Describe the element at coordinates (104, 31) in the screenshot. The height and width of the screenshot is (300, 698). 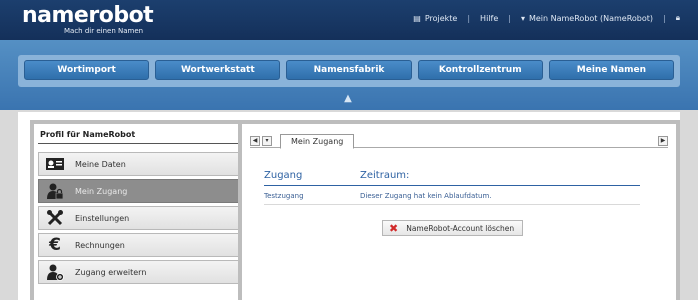
I see `logo-tagline: Mach dir einen Namen` at that location.